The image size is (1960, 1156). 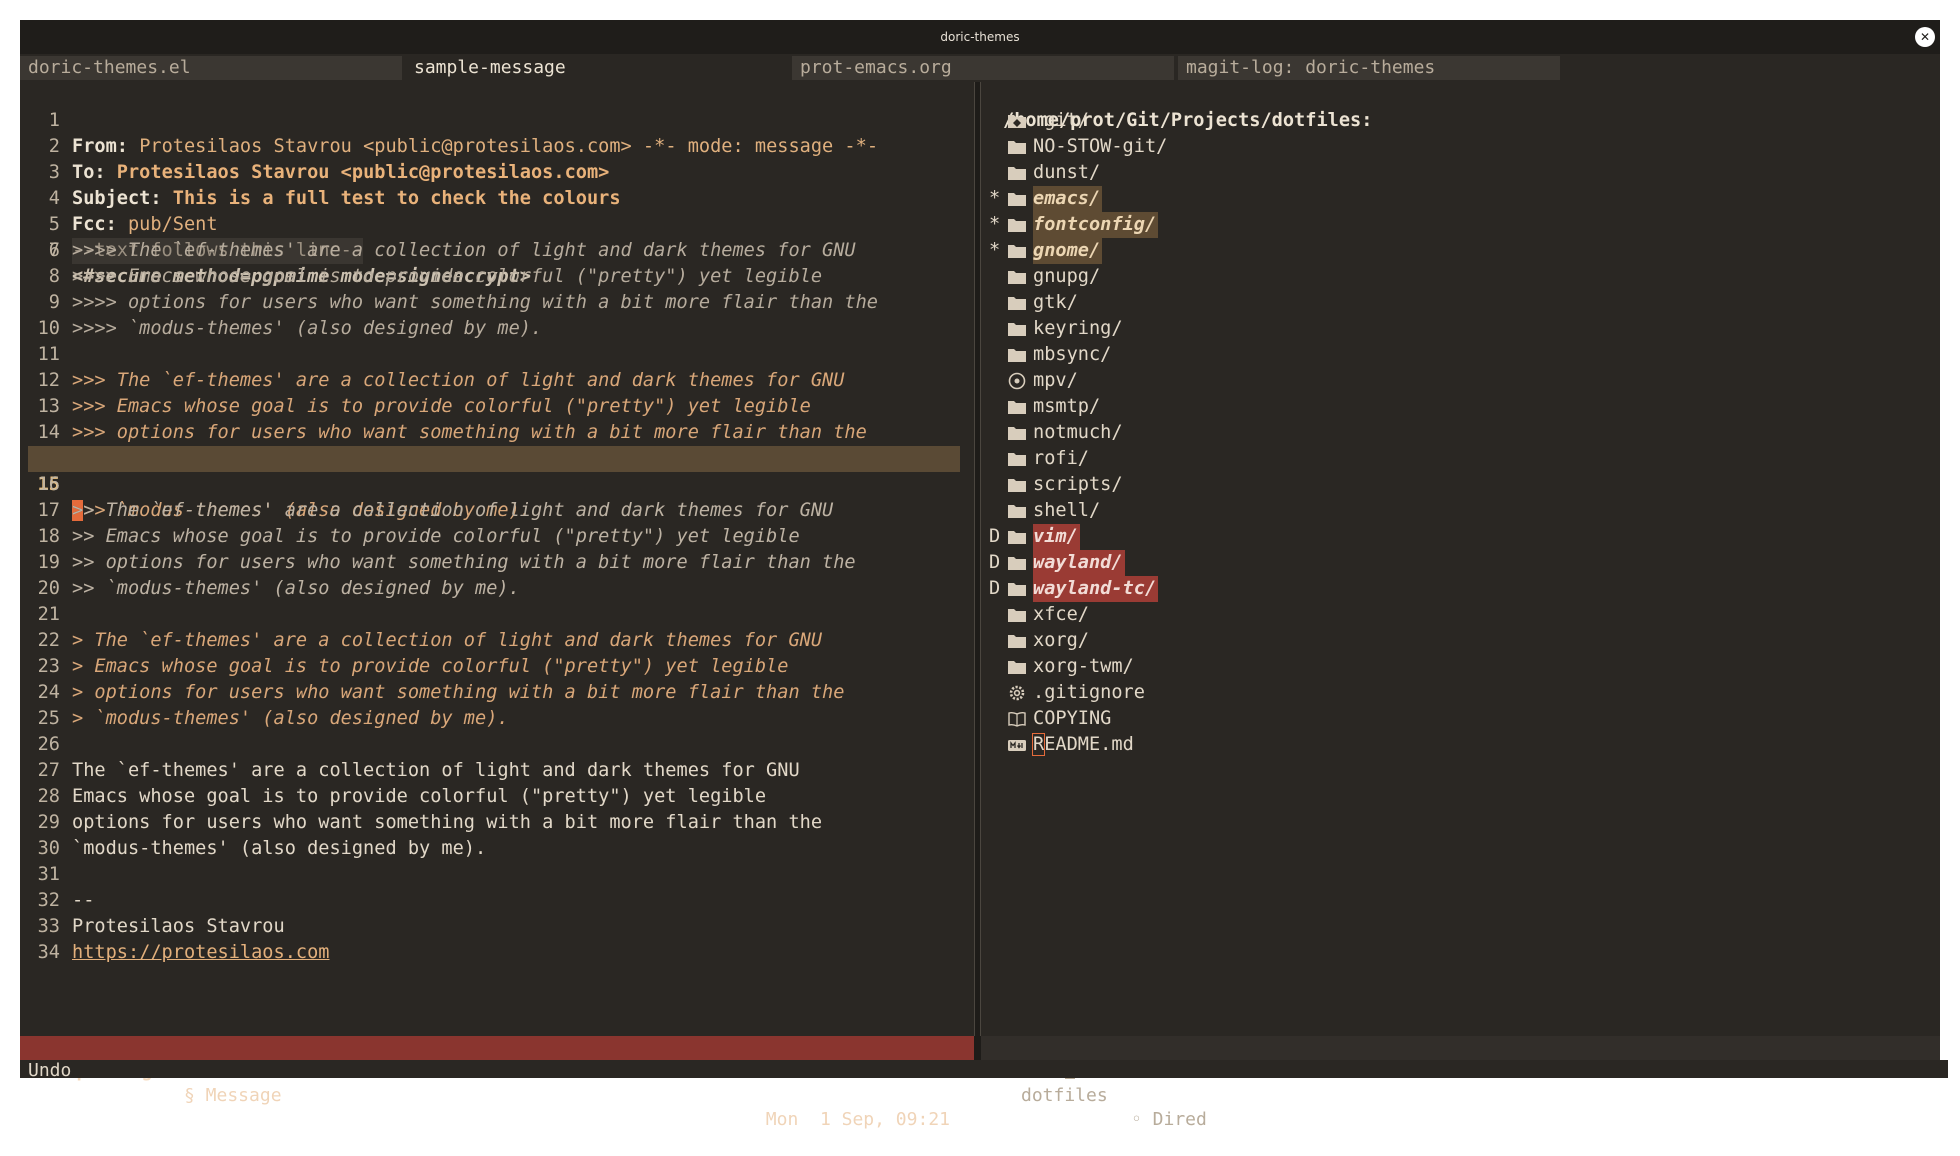 I want to click on dired-filename: shell/, so click(x=1066, y=511).